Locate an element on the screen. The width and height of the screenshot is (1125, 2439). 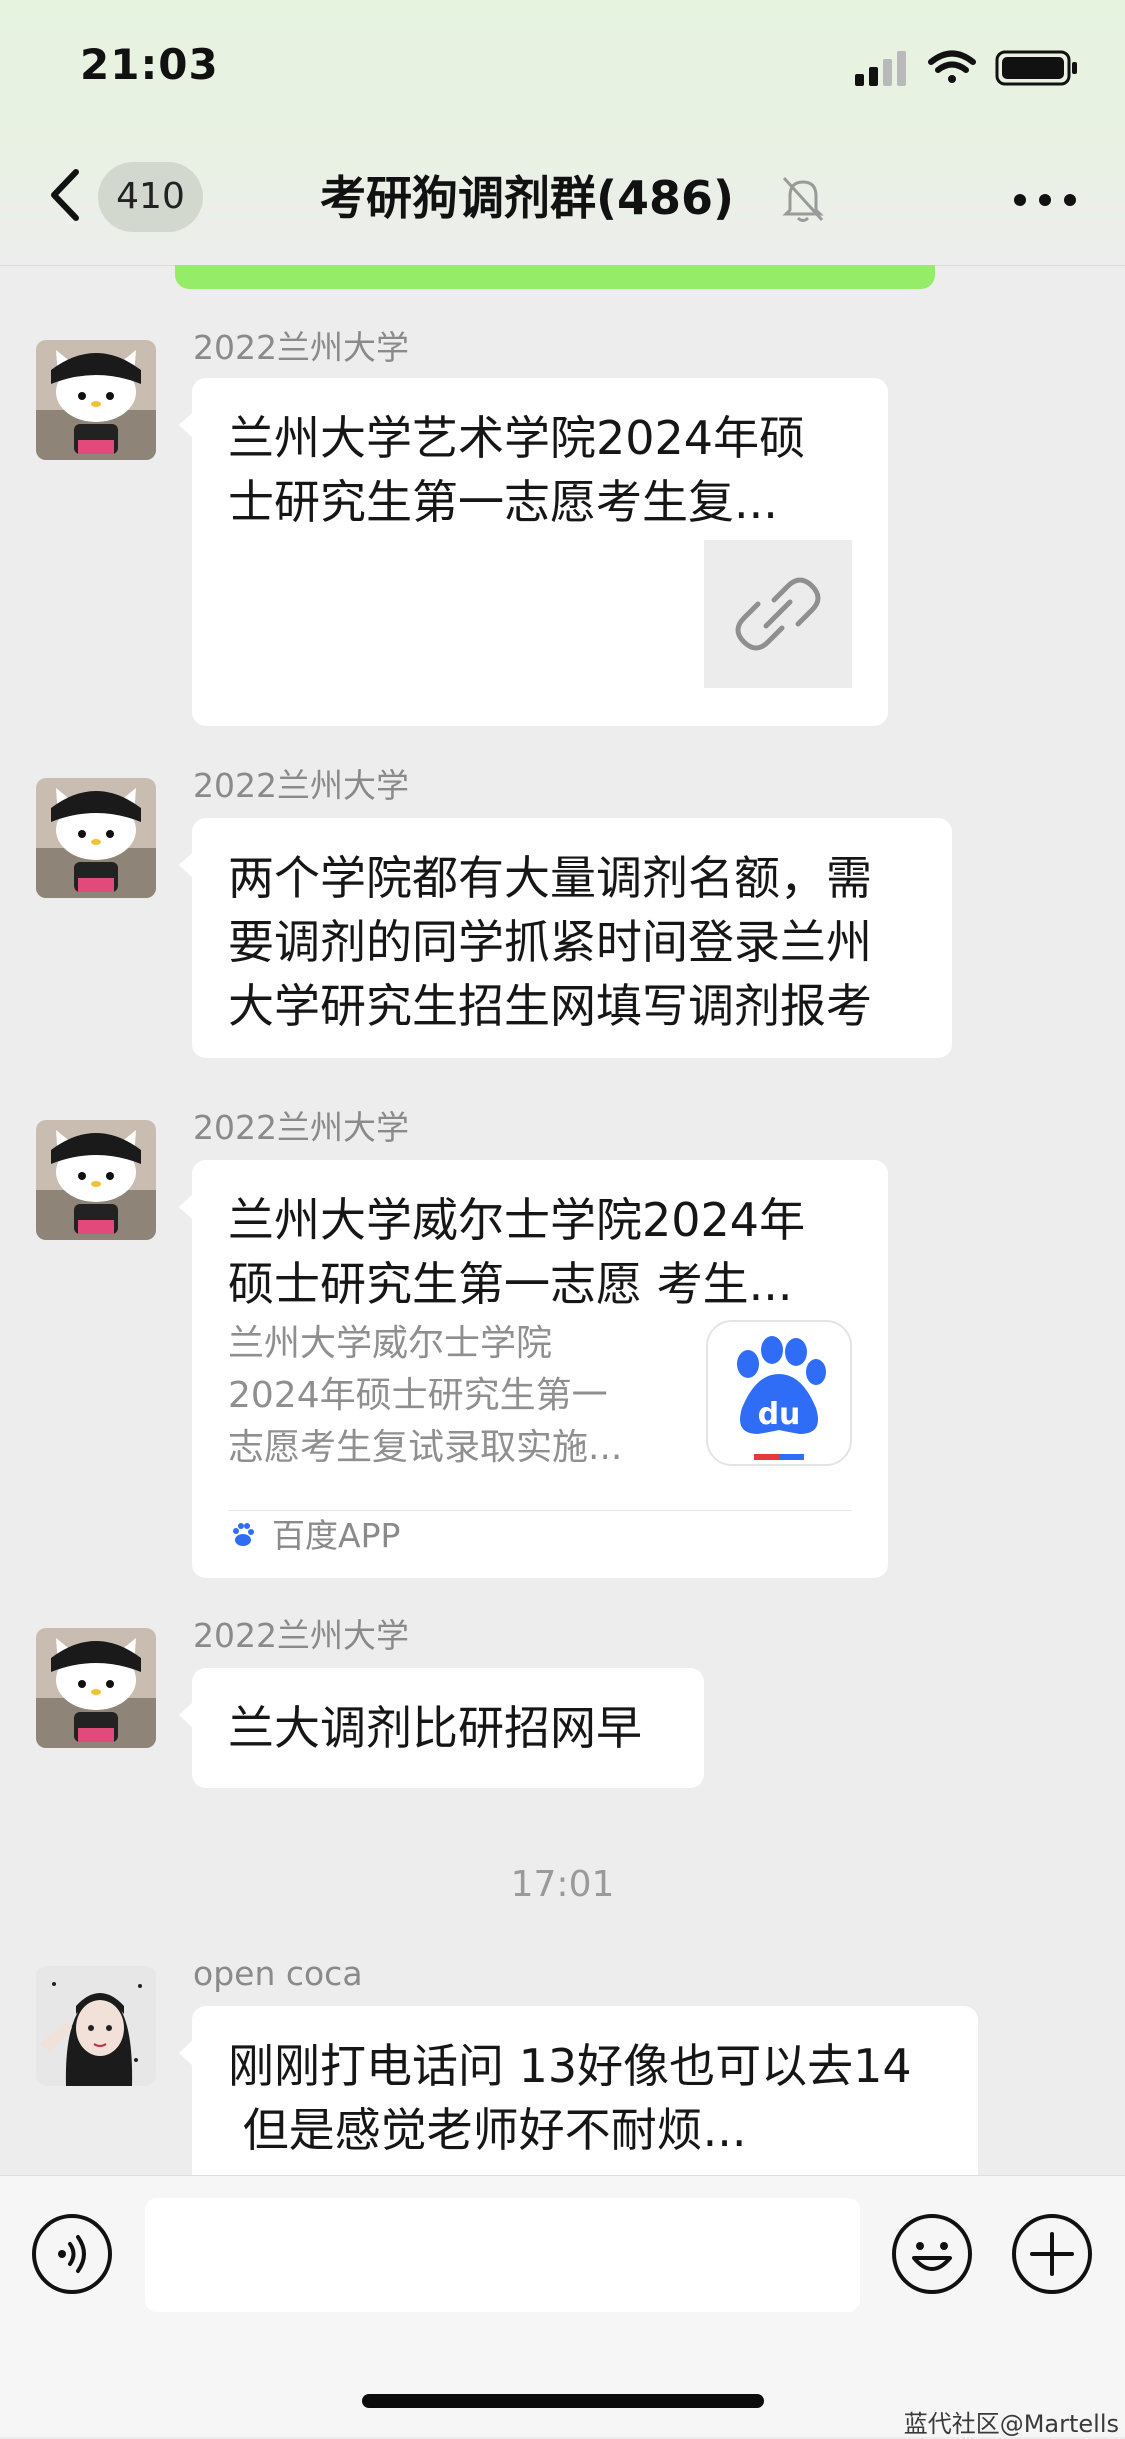
link-thumbnail is located at coordinates (778, 614).